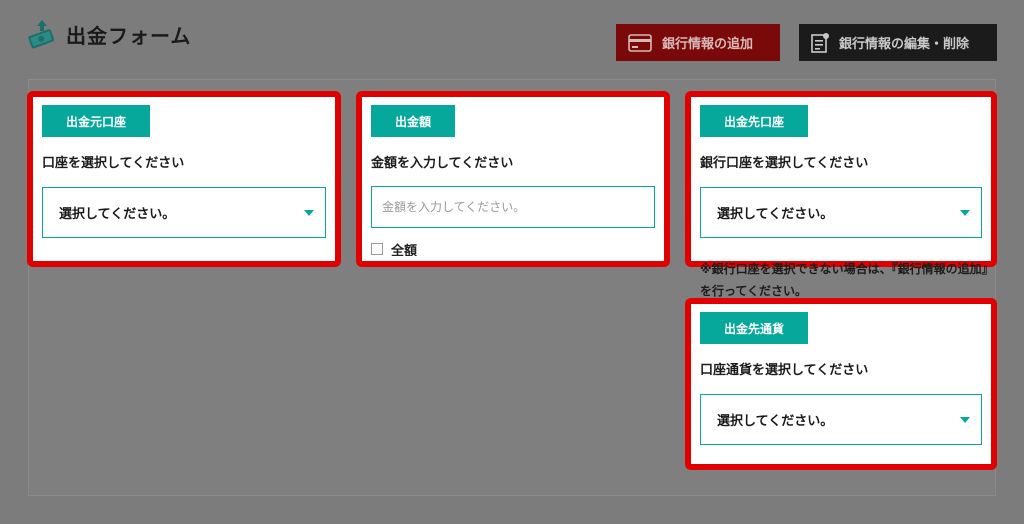  I want to click on dest-currency-selected: 選択してください。, so click(775, 421).